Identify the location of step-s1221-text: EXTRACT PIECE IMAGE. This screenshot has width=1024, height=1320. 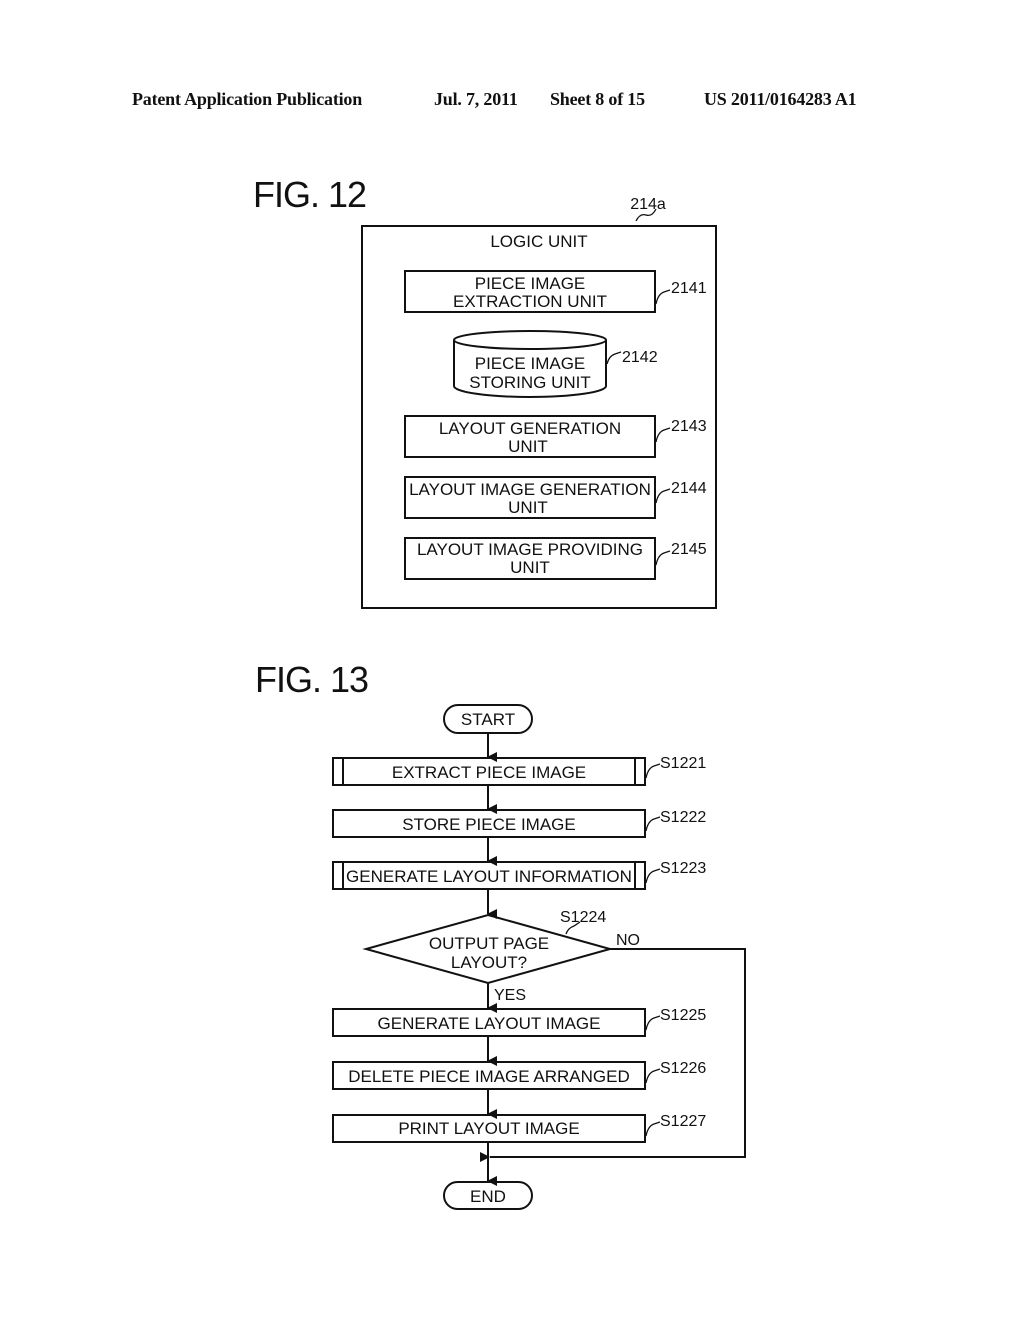
(489, 772).